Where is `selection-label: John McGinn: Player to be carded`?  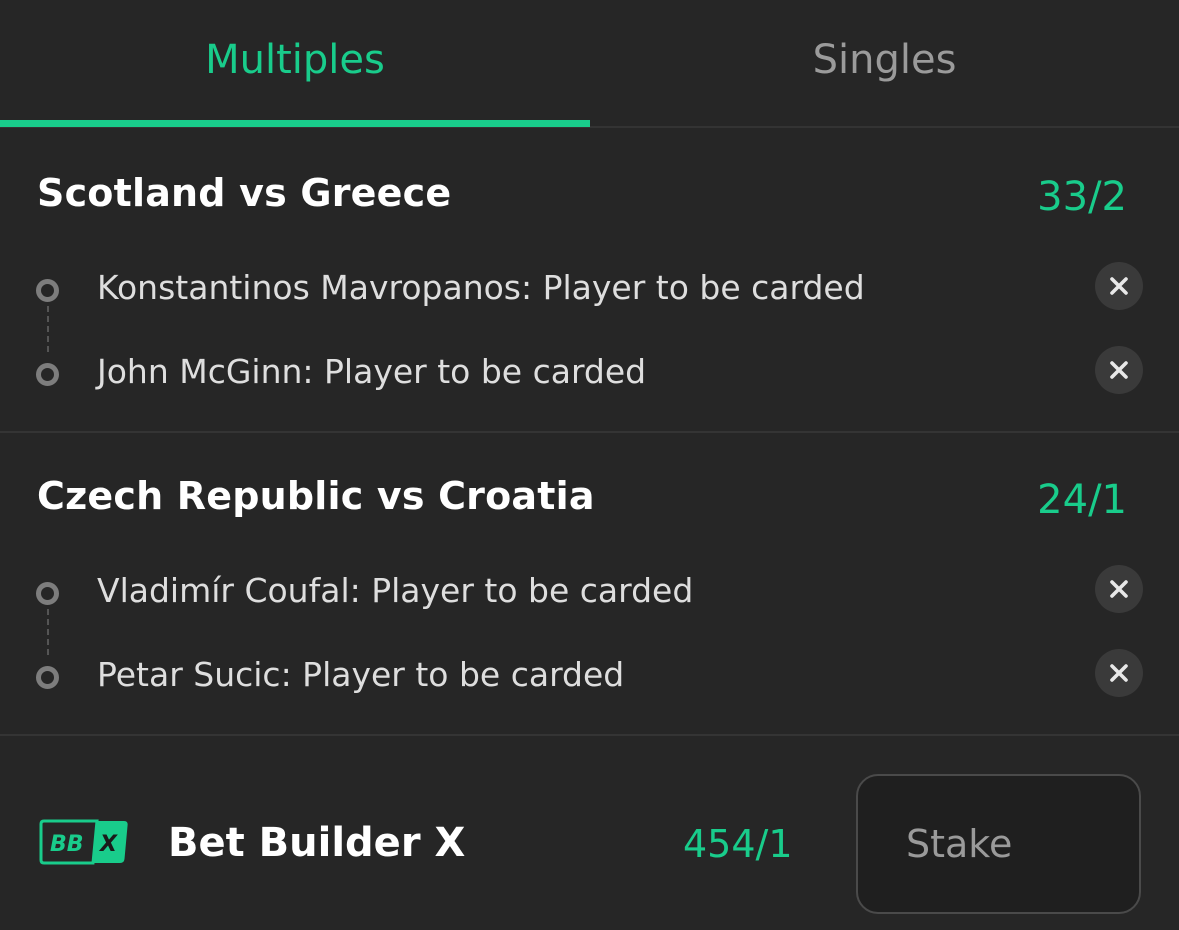
selection-label: John McGinn: Player to be carded is located at coordinates (372, 371).